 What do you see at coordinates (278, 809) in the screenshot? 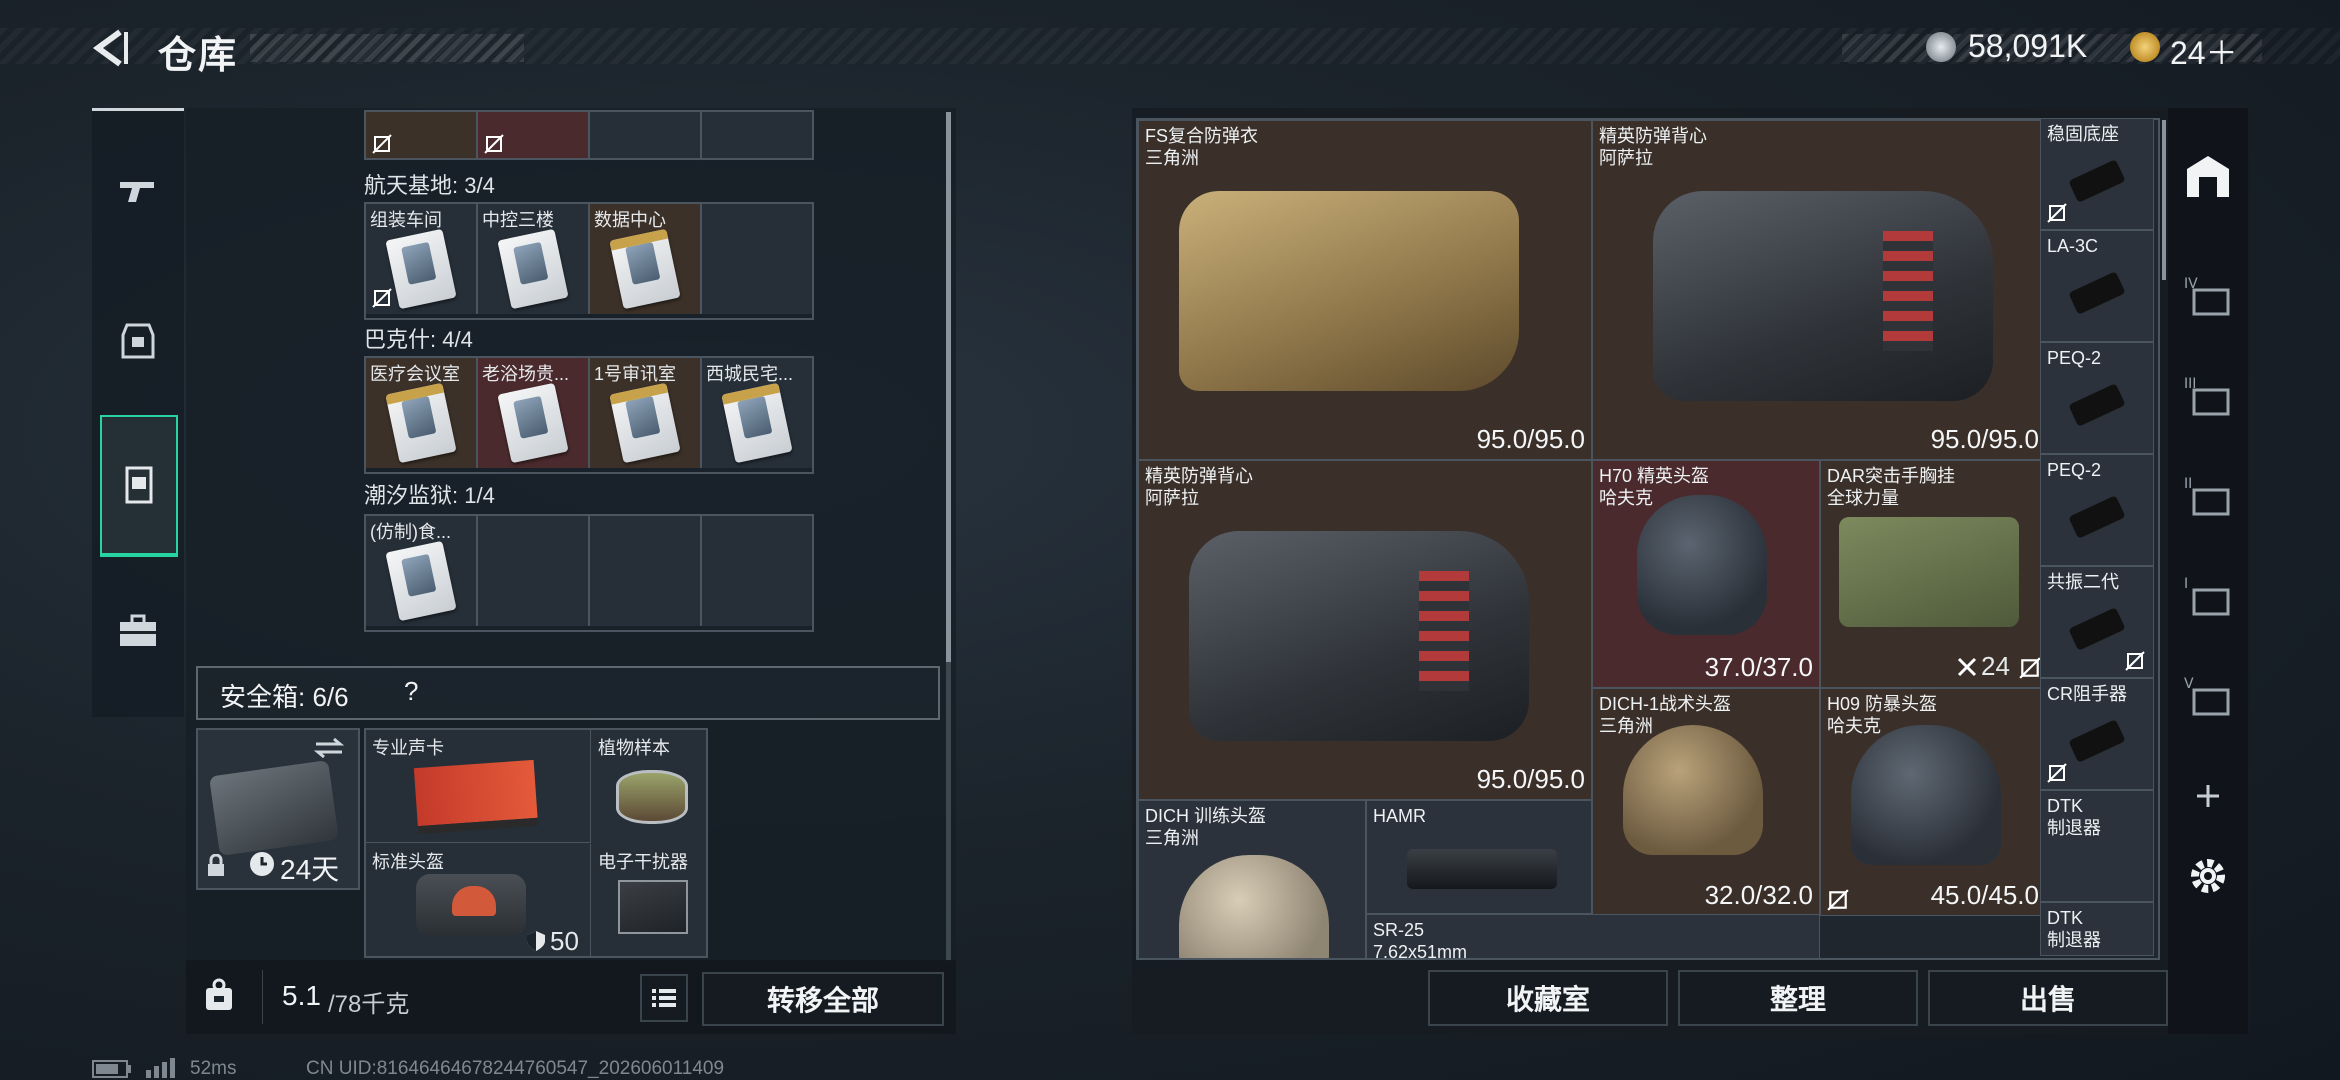
I see `safe-box-container: 24天` at bounding box center [278, 809].